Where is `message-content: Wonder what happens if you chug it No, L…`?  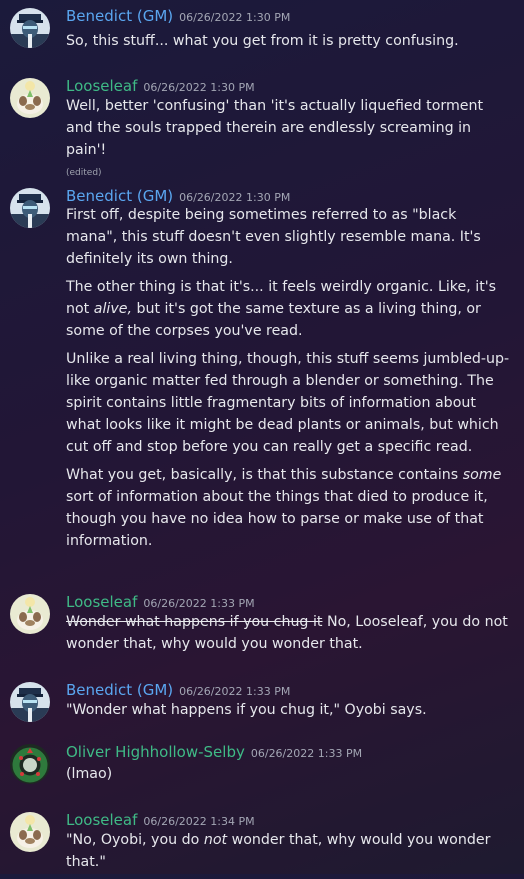 message-content: Wonder what happens if you chug it No, L… is located at coordinates (289, 636).